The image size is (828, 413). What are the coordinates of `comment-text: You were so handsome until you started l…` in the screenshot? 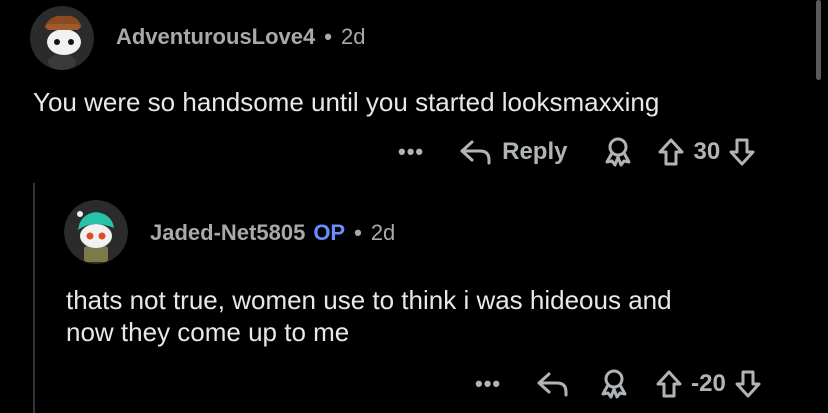 It's located at (346, 102).